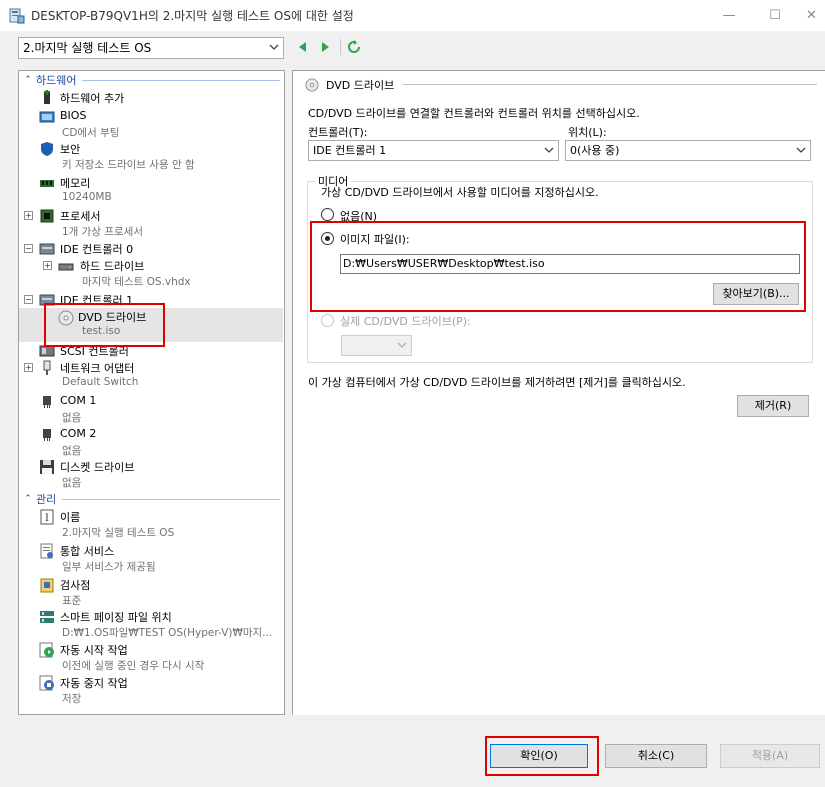  I want to click on minimize-button: —, so click(729, 15).